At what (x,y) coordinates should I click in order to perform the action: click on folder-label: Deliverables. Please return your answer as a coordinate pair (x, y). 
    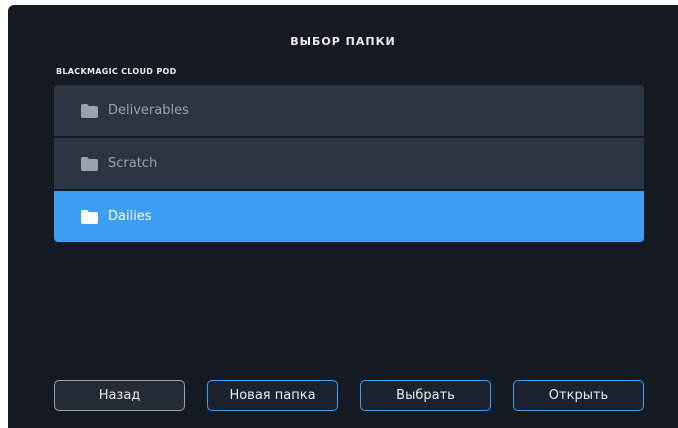
    Looking at the image, I should click on (148, 110).